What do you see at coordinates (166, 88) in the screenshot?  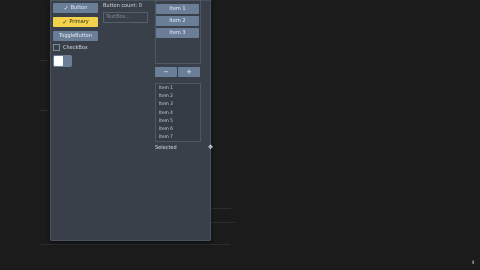 I see `list-item: Item 1` at bounding box center [166, 88].